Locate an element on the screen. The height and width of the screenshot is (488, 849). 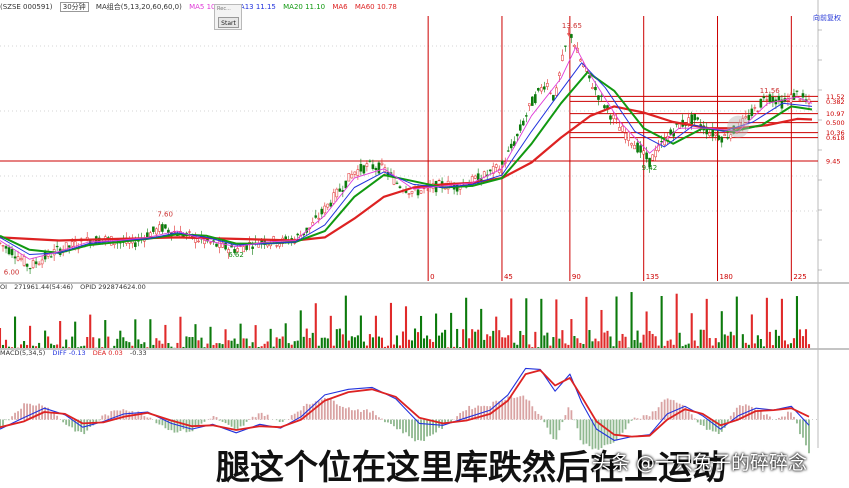
start-button: Start is located at coordinates (228, 22).